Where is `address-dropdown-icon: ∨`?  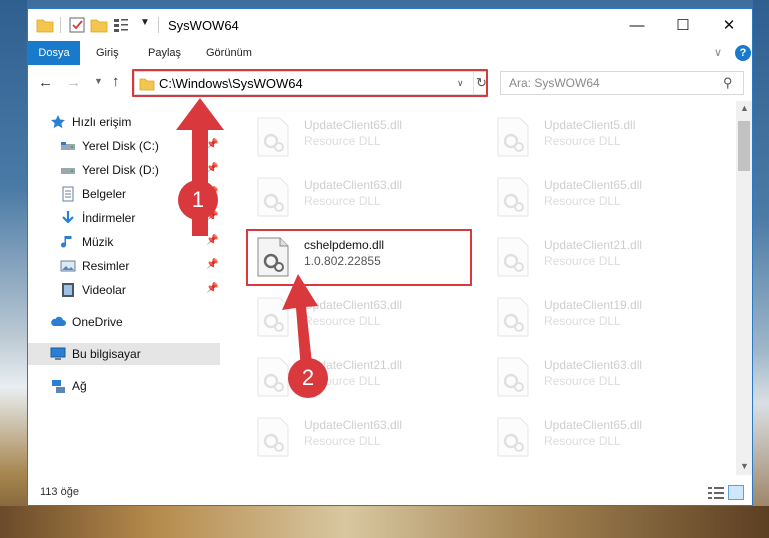 address-dropdown-icon: ∨ is located at coordinates (460, 83).